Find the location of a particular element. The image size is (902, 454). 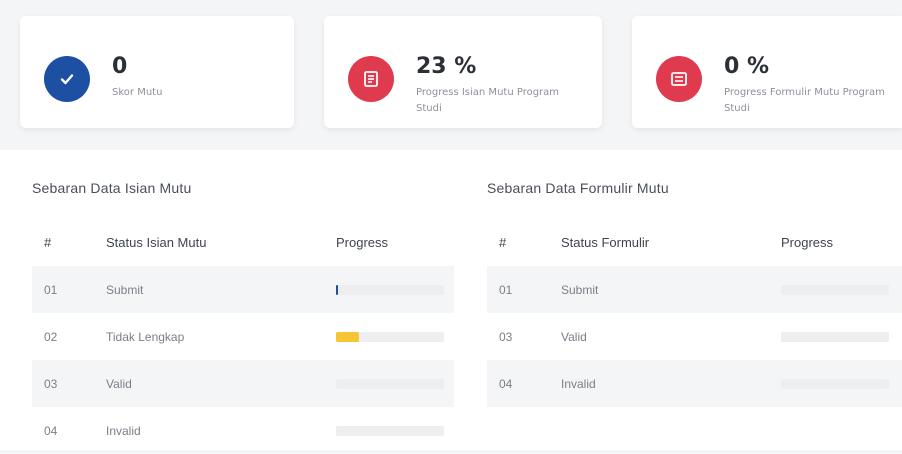

stat-value: 0 % is located at coordinates (747, 66).